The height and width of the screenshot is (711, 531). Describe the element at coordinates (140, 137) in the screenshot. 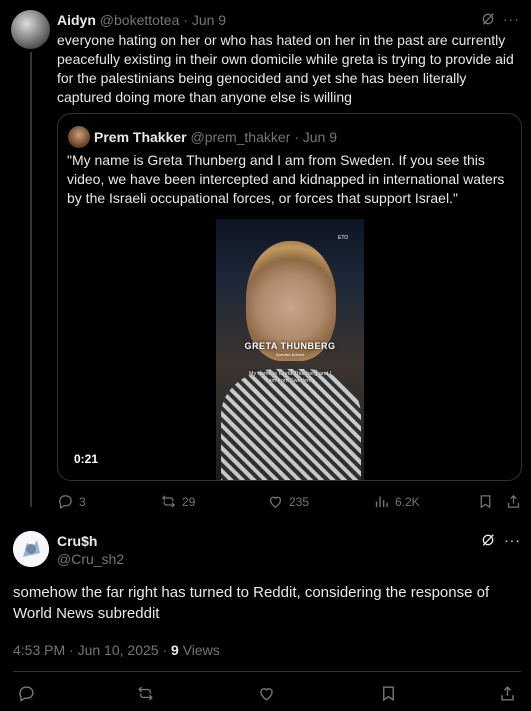

I see `quoted-display-name: Prem Thakker` at that location.